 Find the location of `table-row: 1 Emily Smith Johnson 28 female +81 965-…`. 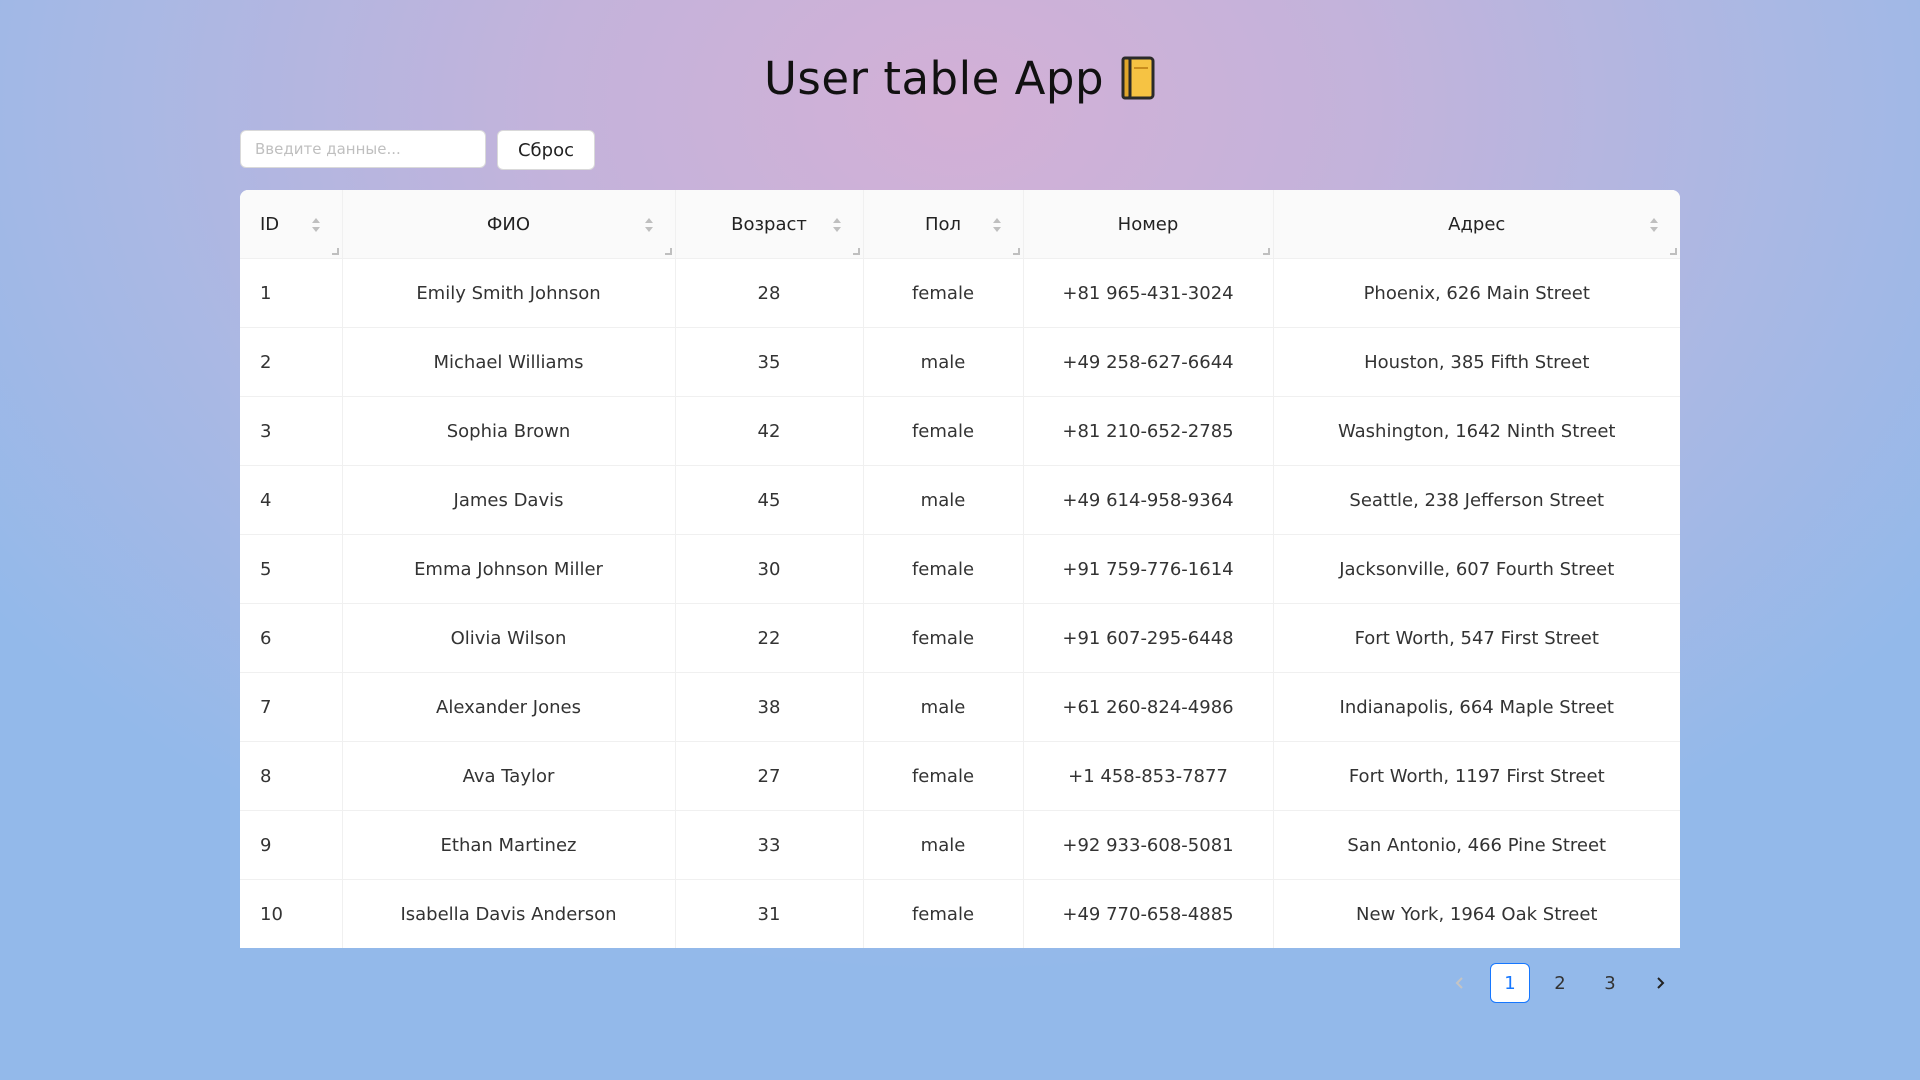

table-row: 1 Emily Smith Johnson 28 female +81 965-… is located at coordinates (960, 293).